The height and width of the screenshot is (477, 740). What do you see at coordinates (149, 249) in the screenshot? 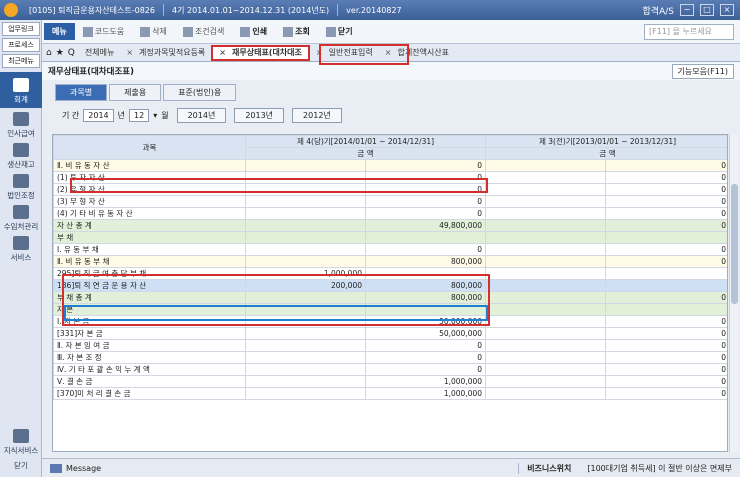
I see `account-cell: Ⅰ. 유 동 부 채` at bounding box center [149, 249].